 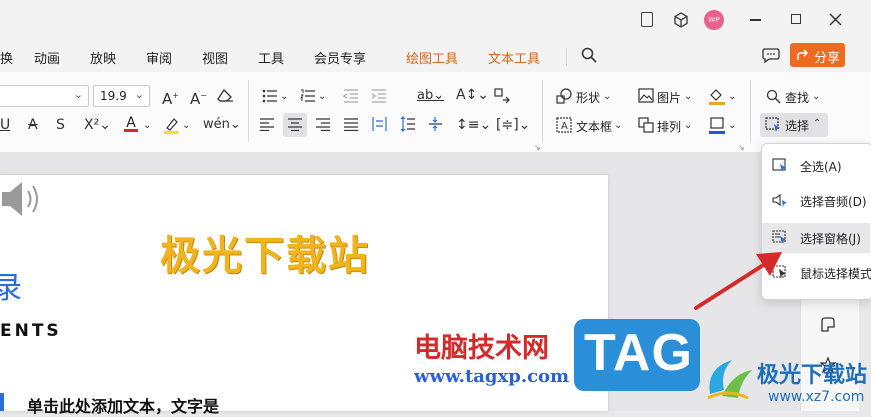 What do you see at coordinates (828, 325) in the screenshot?
I see `style-icon` at bounding box center [828, 325].